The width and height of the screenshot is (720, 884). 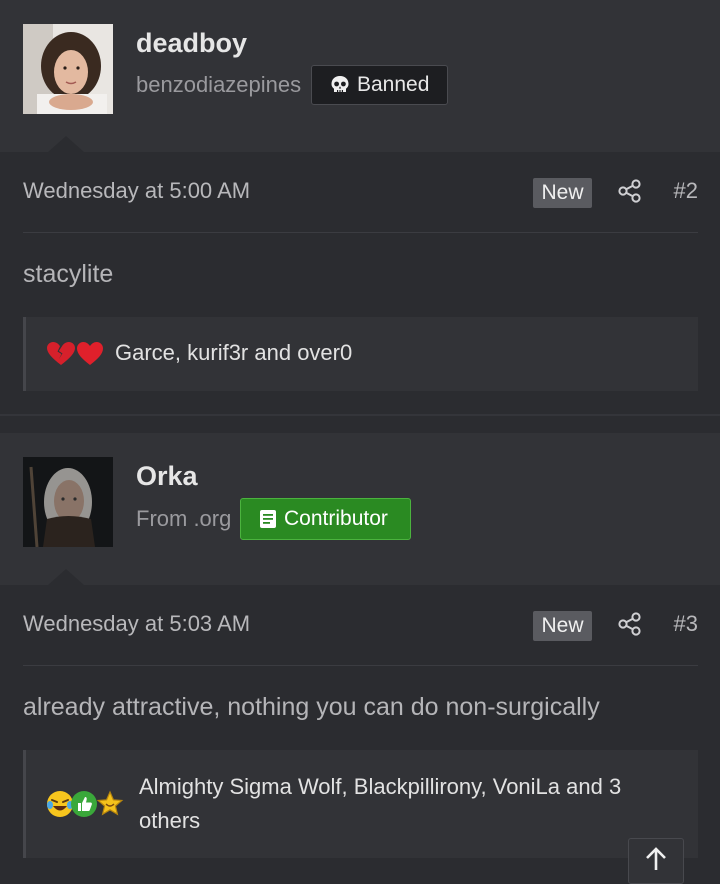 I want to click on post-date: Wednesday at 5:03 AM, so click(x=136, y=624).